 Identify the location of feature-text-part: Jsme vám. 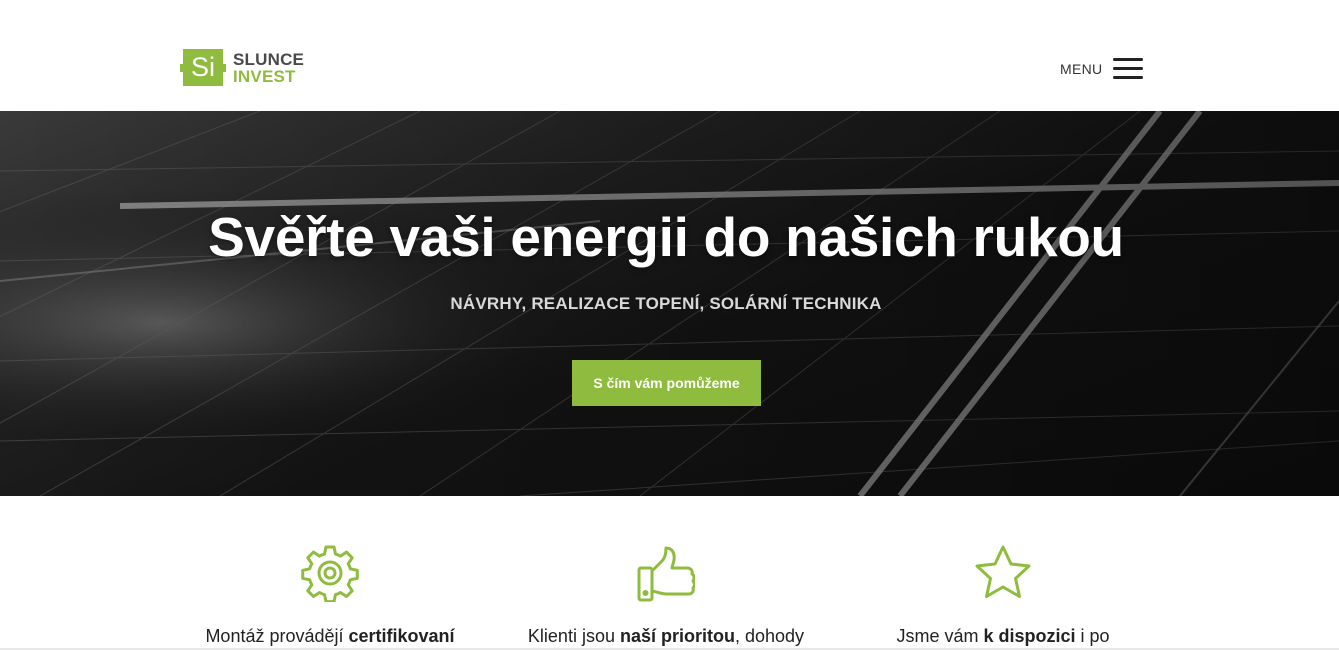
(940, 636).